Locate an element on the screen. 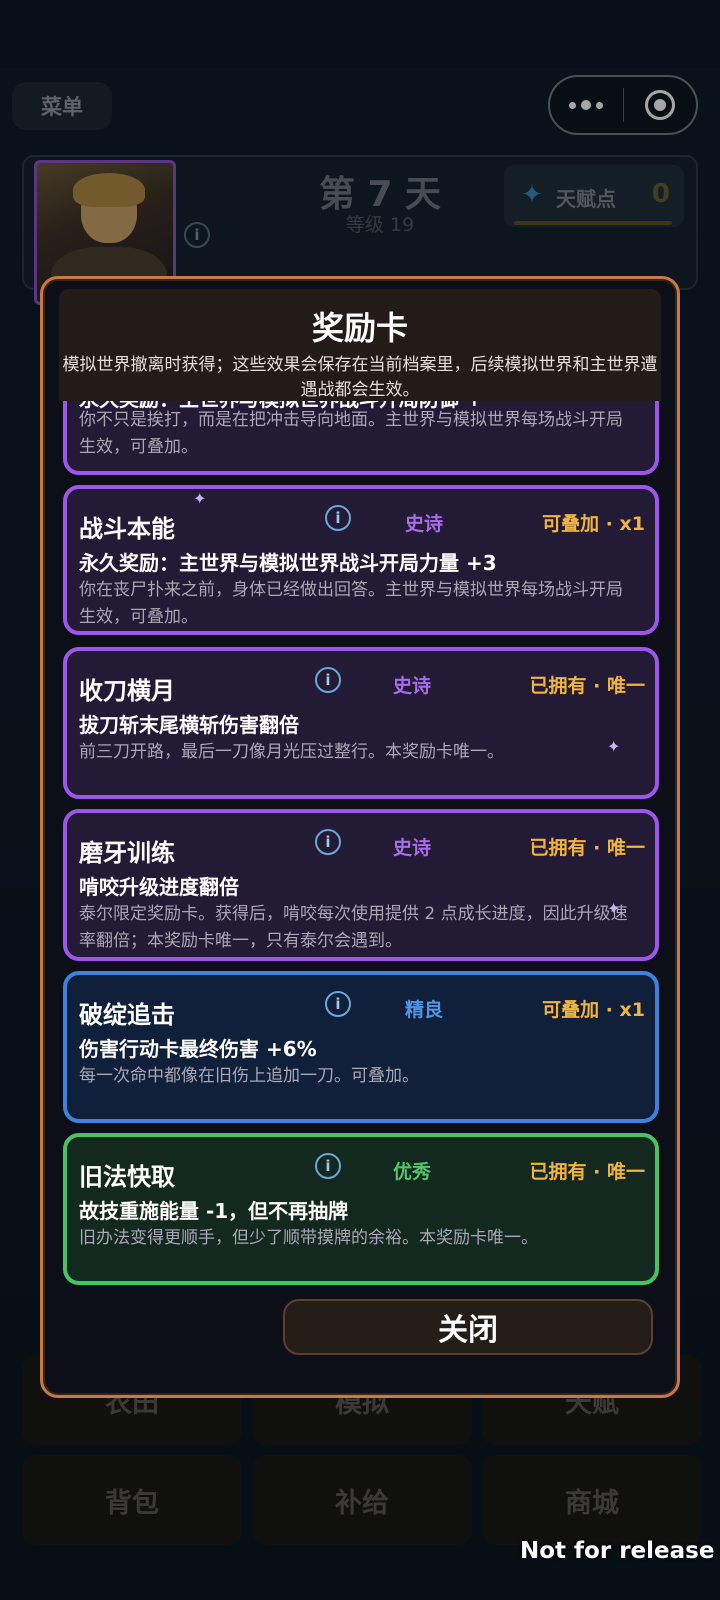 The height and width of the screenshot is (1600, 720). card-text: 每一次命中都像在旧伤上追加一刀。可叠加。 is located at coordinates (249, 1076).